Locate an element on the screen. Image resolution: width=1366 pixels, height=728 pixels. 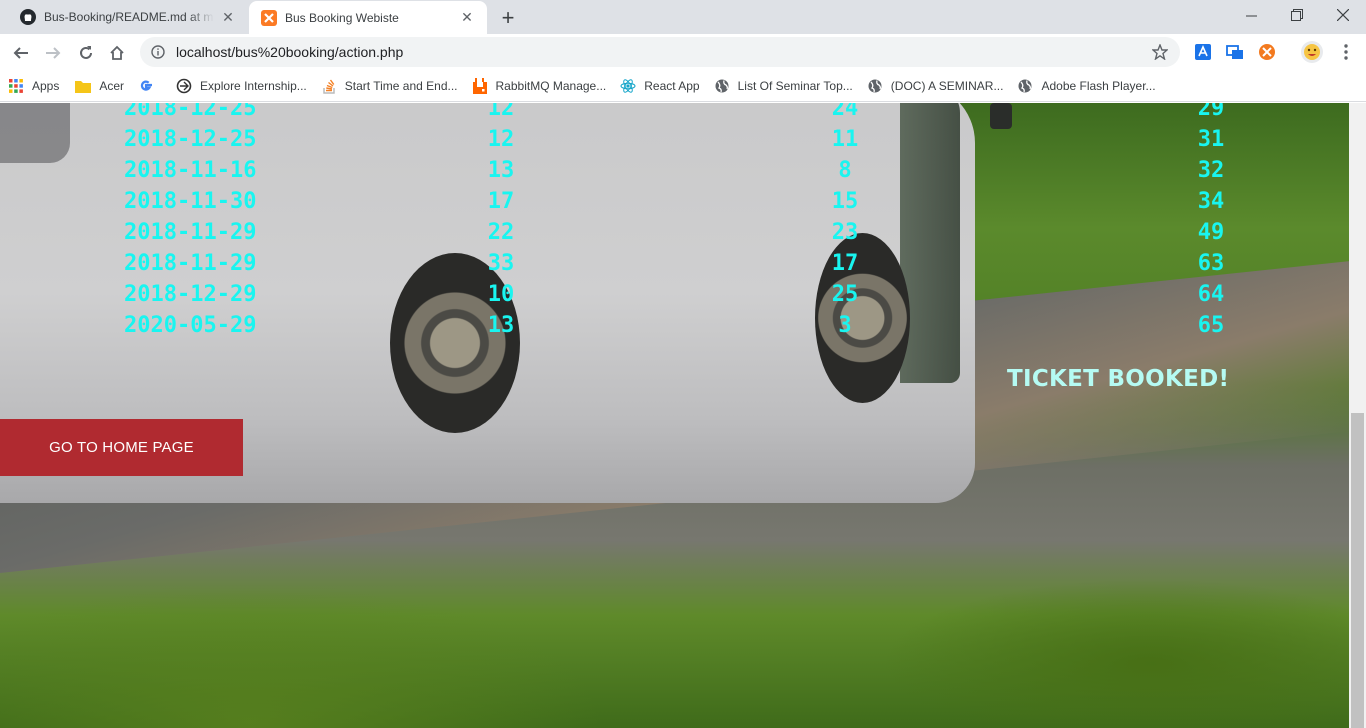
table-cell-date: 2020-05-29 is located at coordinates (190, 325).